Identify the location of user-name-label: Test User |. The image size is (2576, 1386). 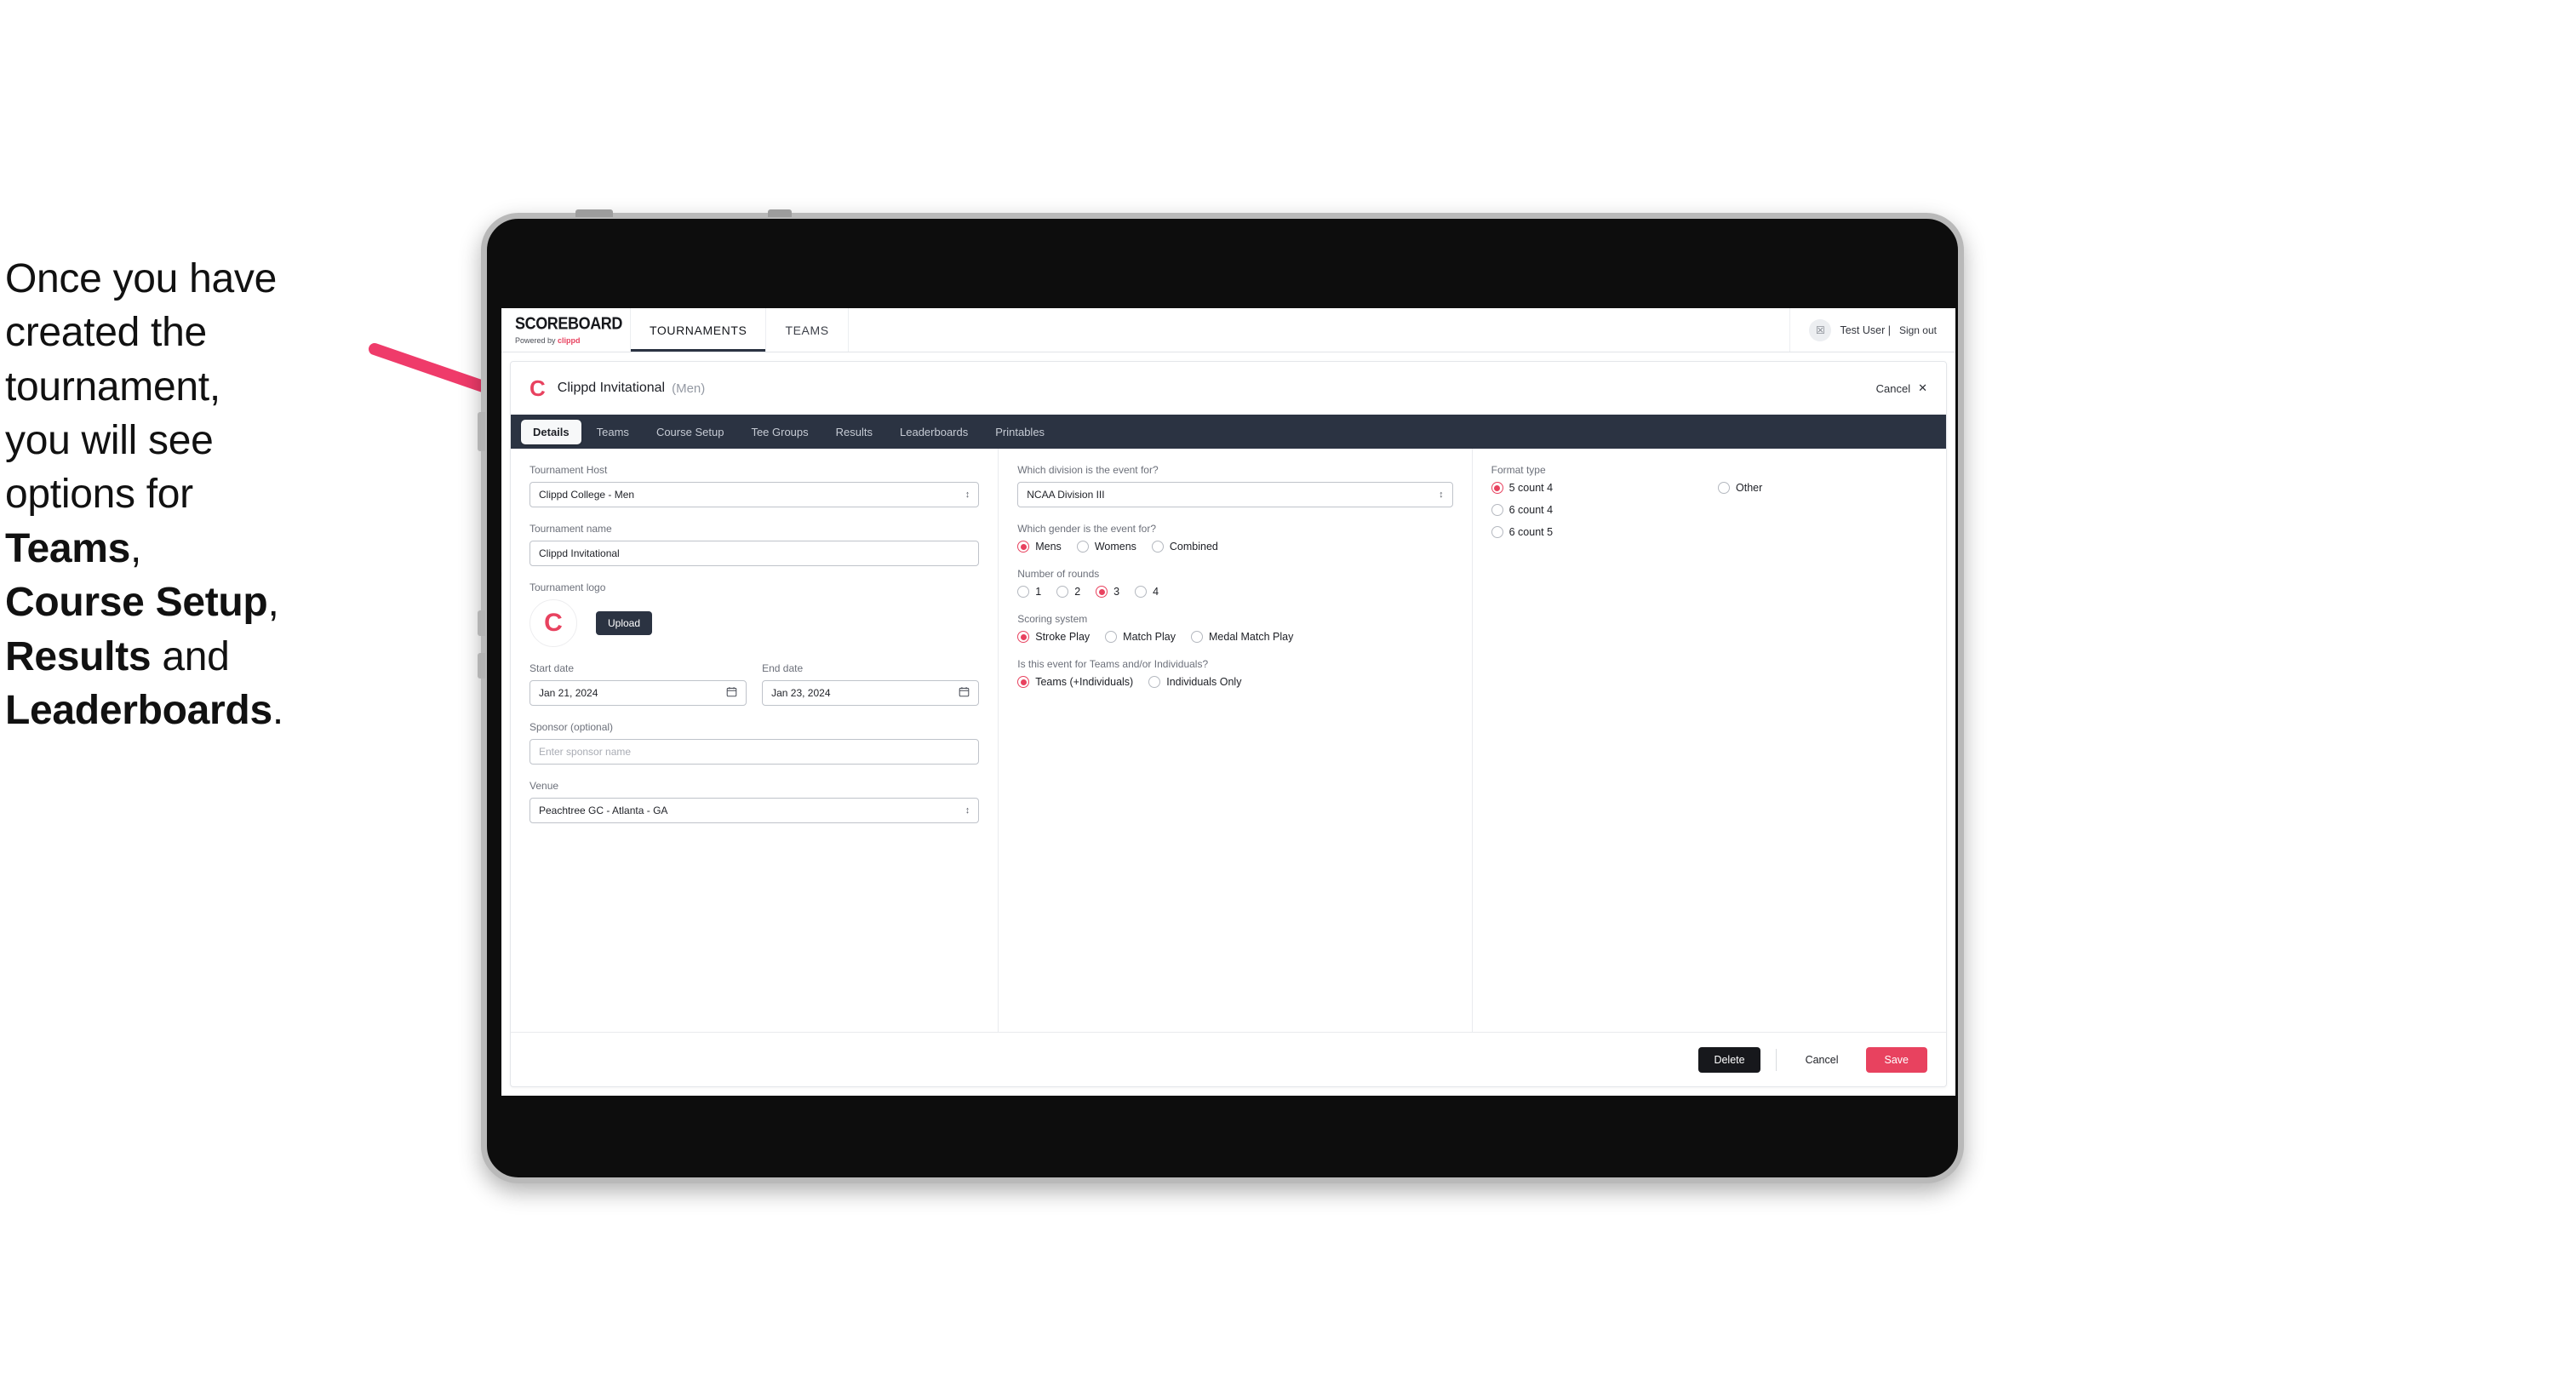
(1865, 330).